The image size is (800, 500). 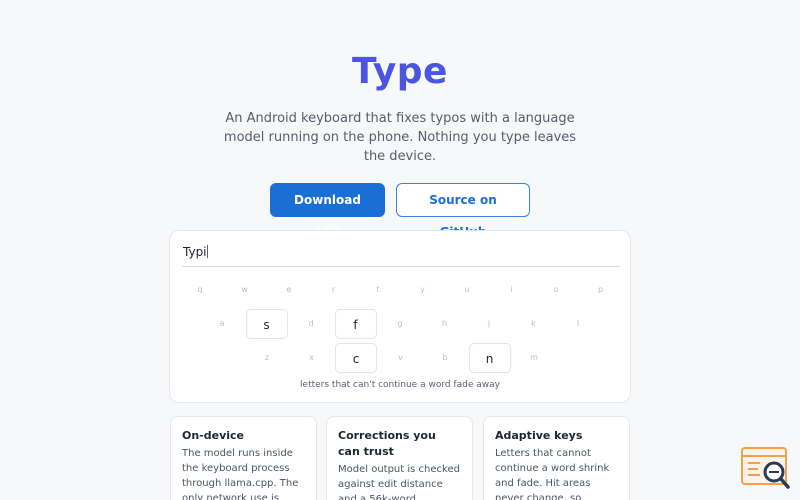 What do you see at coordinates (312, 358) in the screenshot?
I see `key-x: x` at bounding box center [312, 358].